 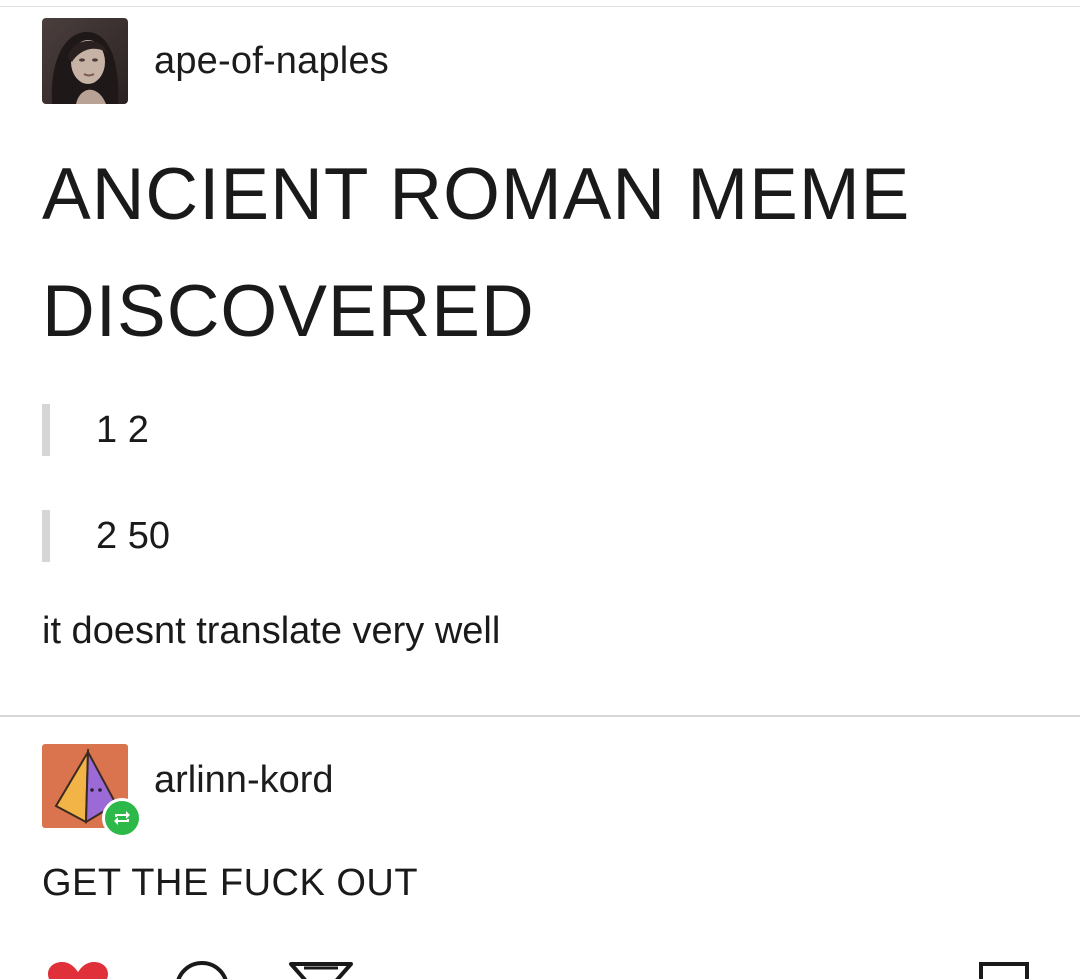 I want to click on quote-text: 1 2, so click(x=122, y=429).